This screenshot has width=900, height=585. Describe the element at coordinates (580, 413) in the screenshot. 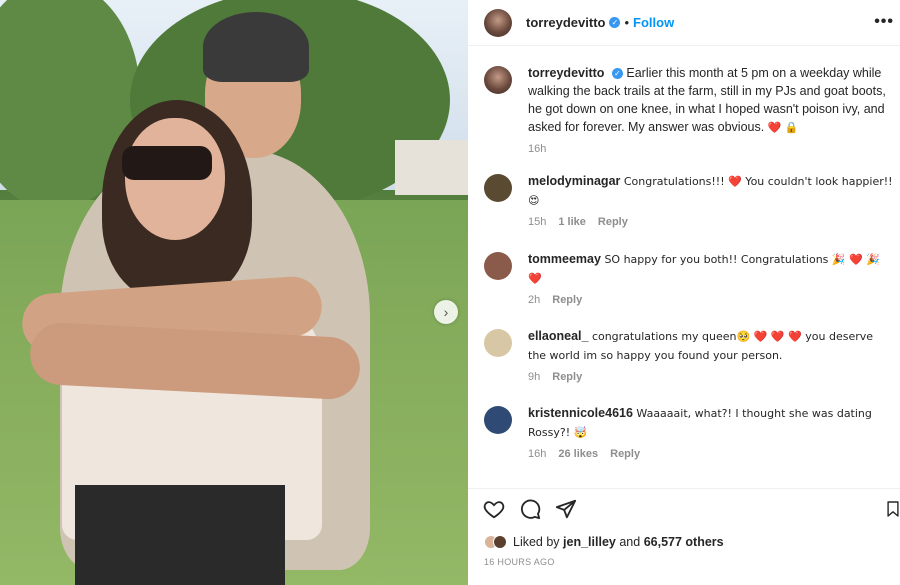

I see `comment-username: kristennicole4616` at that location.